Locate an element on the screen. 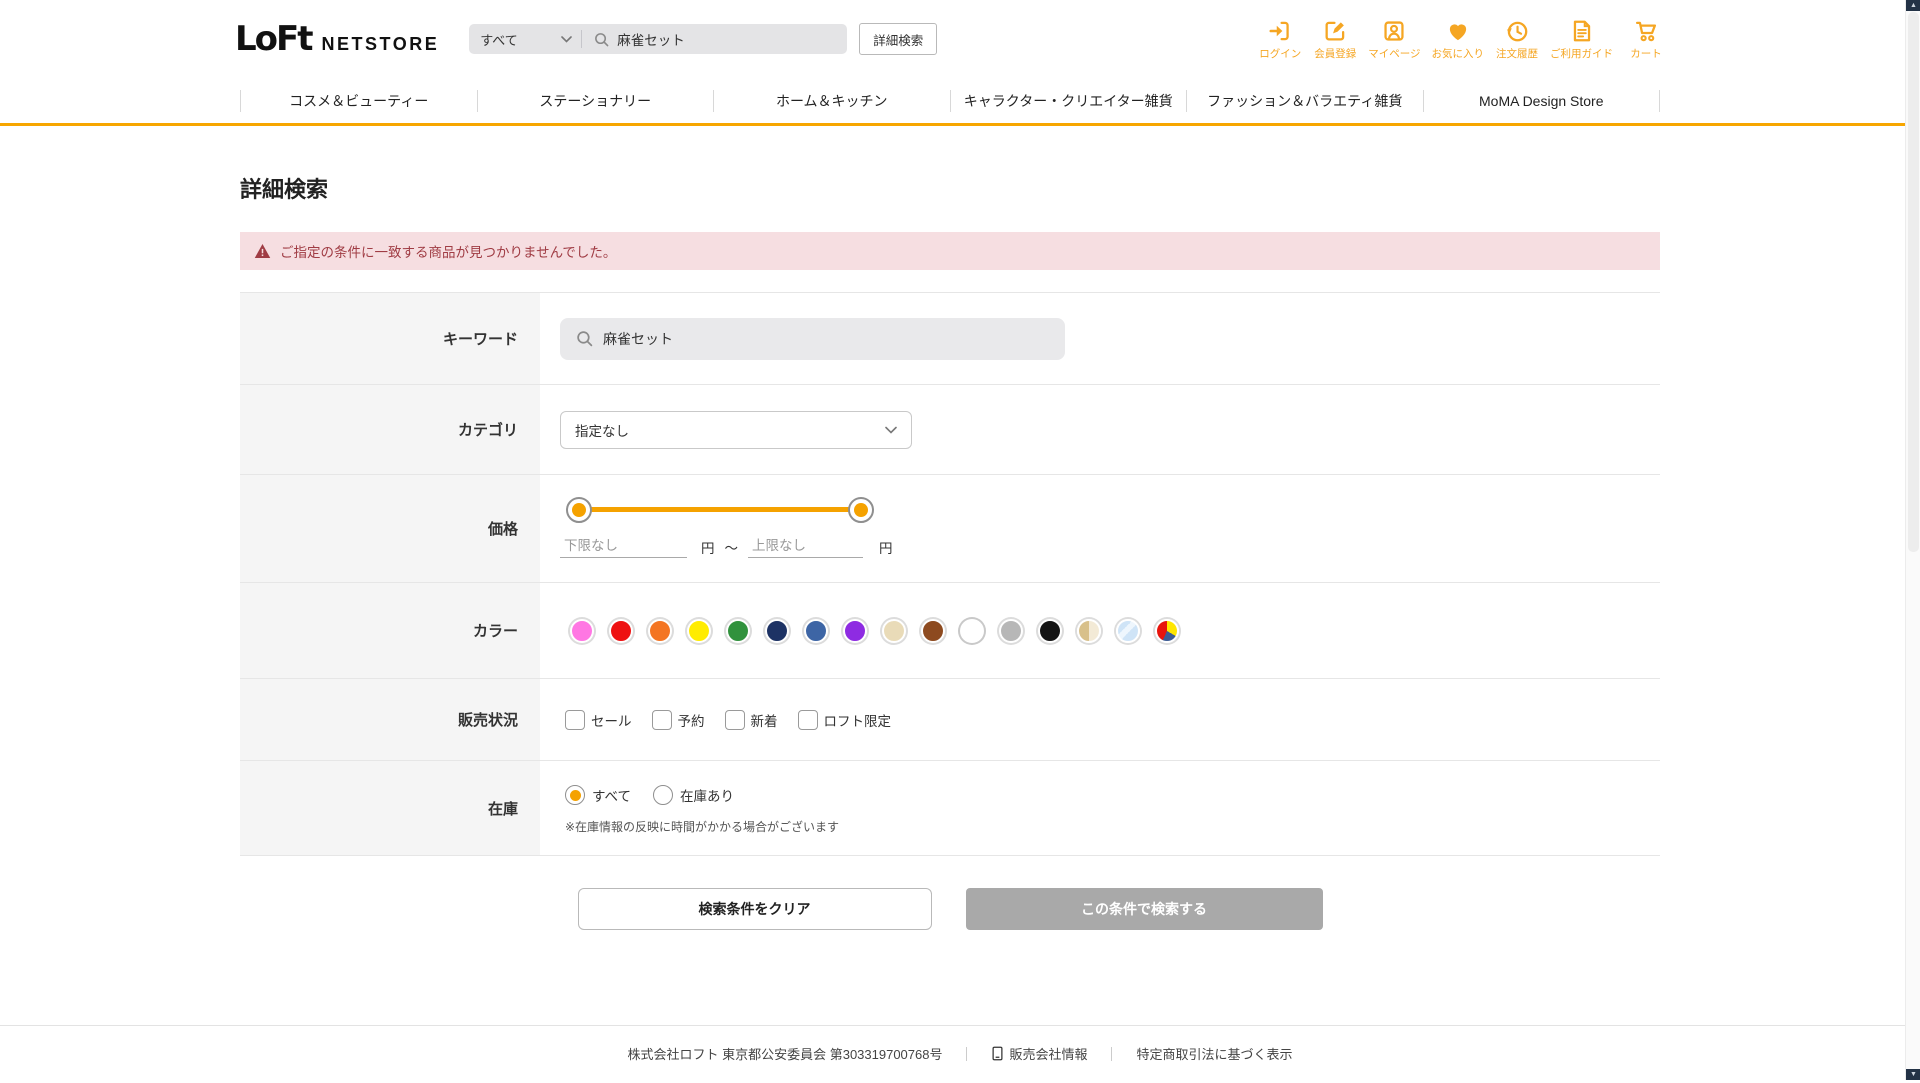 The image size is (1920, 1083). color-swatch-gold is located at coordinates (1089, 630).